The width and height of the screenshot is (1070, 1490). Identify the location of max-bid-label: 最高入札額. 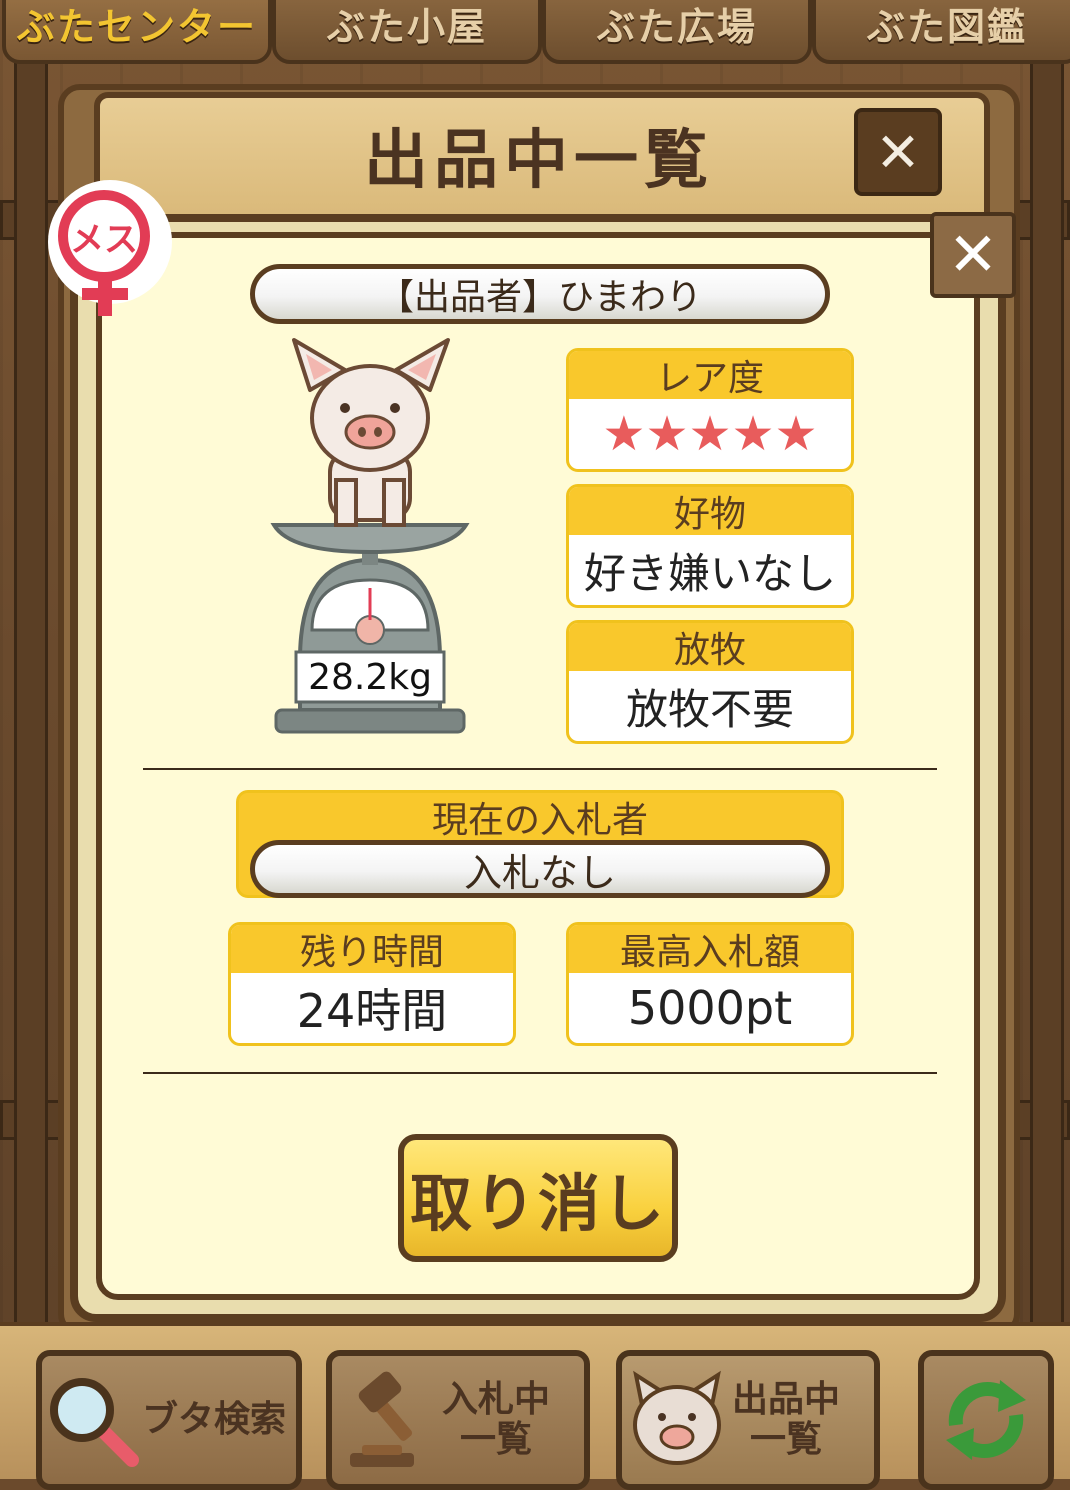
(710, 949).